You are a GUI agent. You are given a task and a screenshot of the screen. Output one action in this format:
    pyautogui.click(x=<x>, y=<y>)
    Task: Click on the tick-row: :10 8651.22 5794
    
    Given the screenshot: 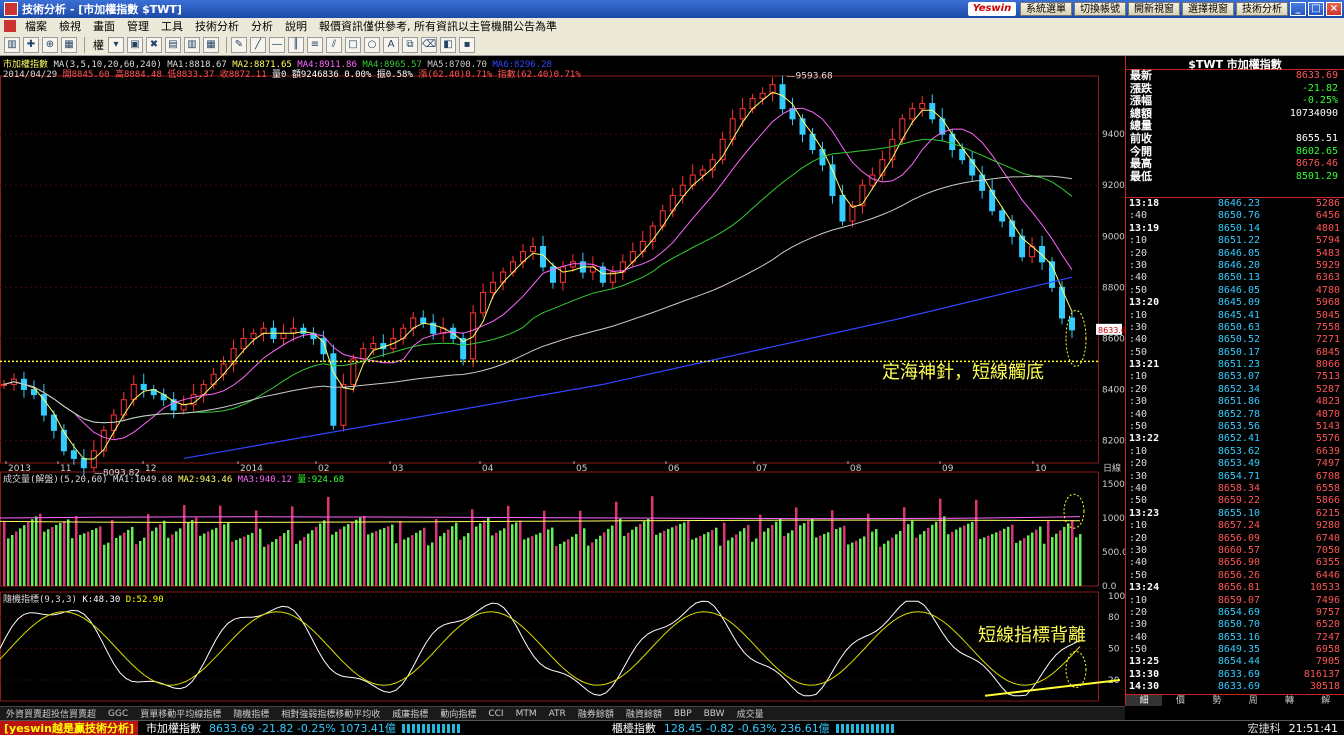 What is the action you would take?
    pyautogui.click(x=1235, y=241)
    